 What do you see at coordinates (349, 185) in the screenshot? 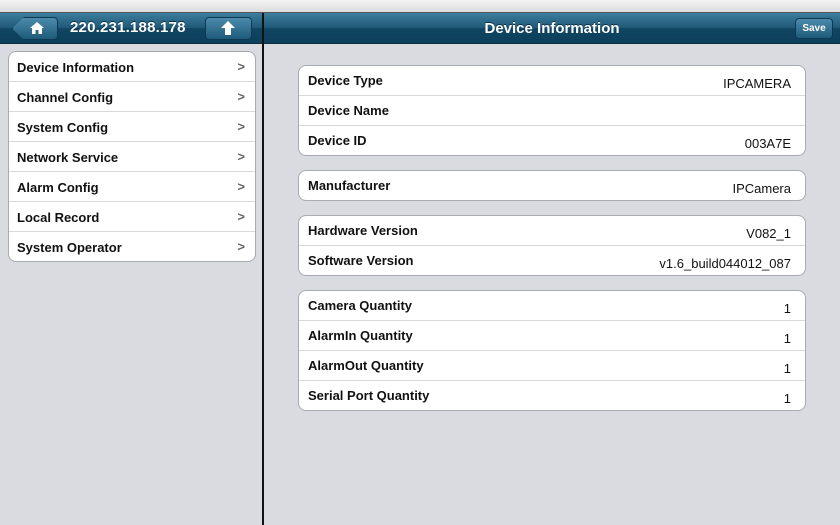
I see `manufacturer-label: Manufacturer` at bounding box center [349, 185].